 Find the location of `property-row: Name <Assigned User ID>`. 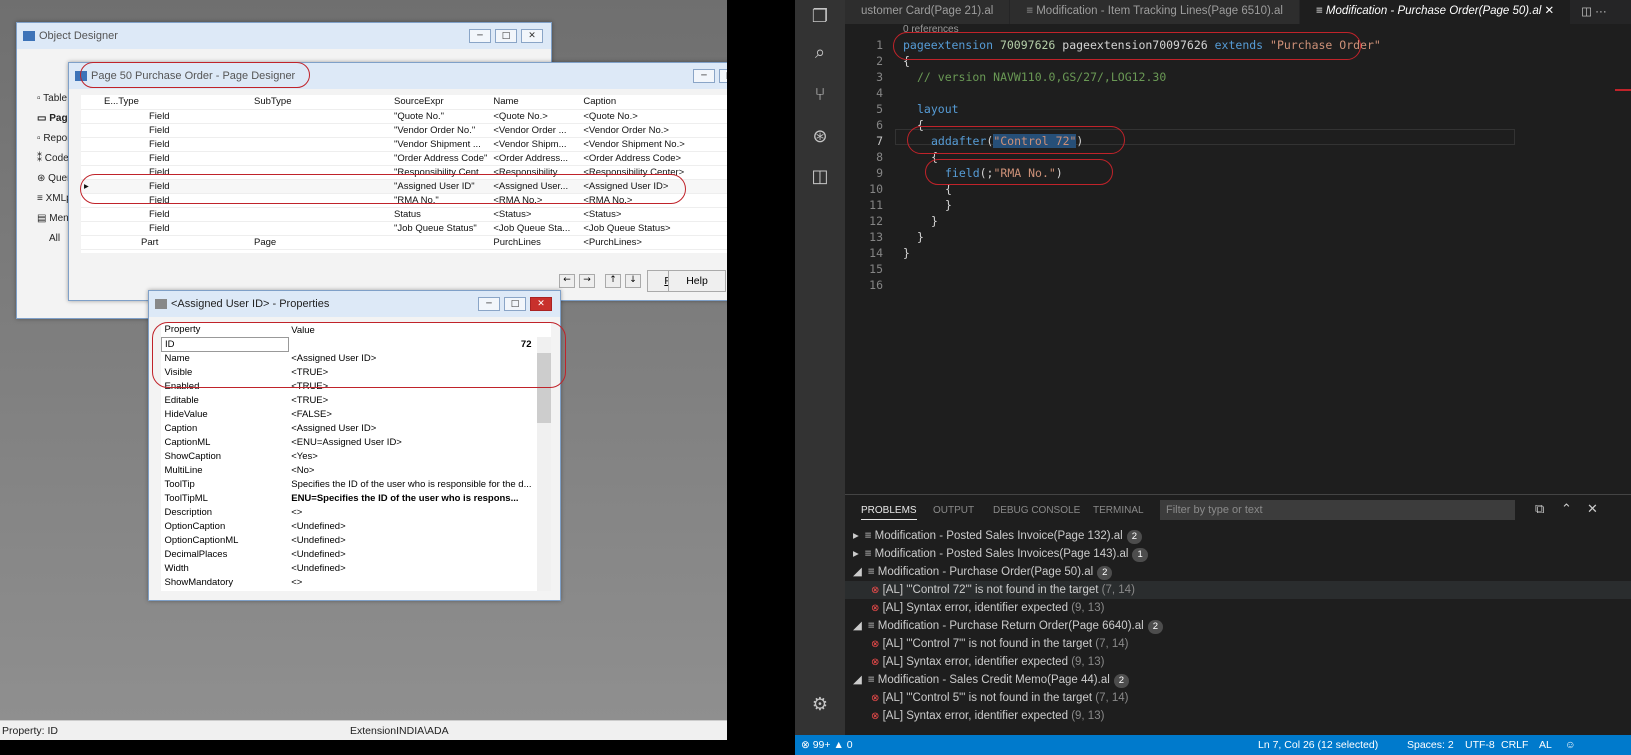

property-row: Name <Assigned User ID> is located at coordinates (348, 358).